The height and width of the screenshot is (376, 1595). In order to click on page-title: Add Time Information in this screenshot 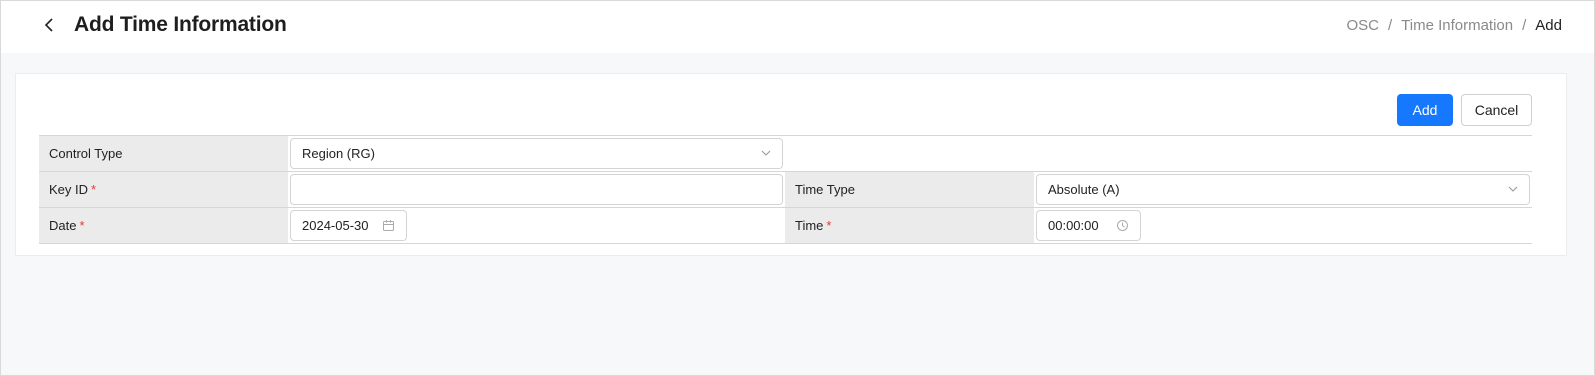, I will do `click(180, 24)`.